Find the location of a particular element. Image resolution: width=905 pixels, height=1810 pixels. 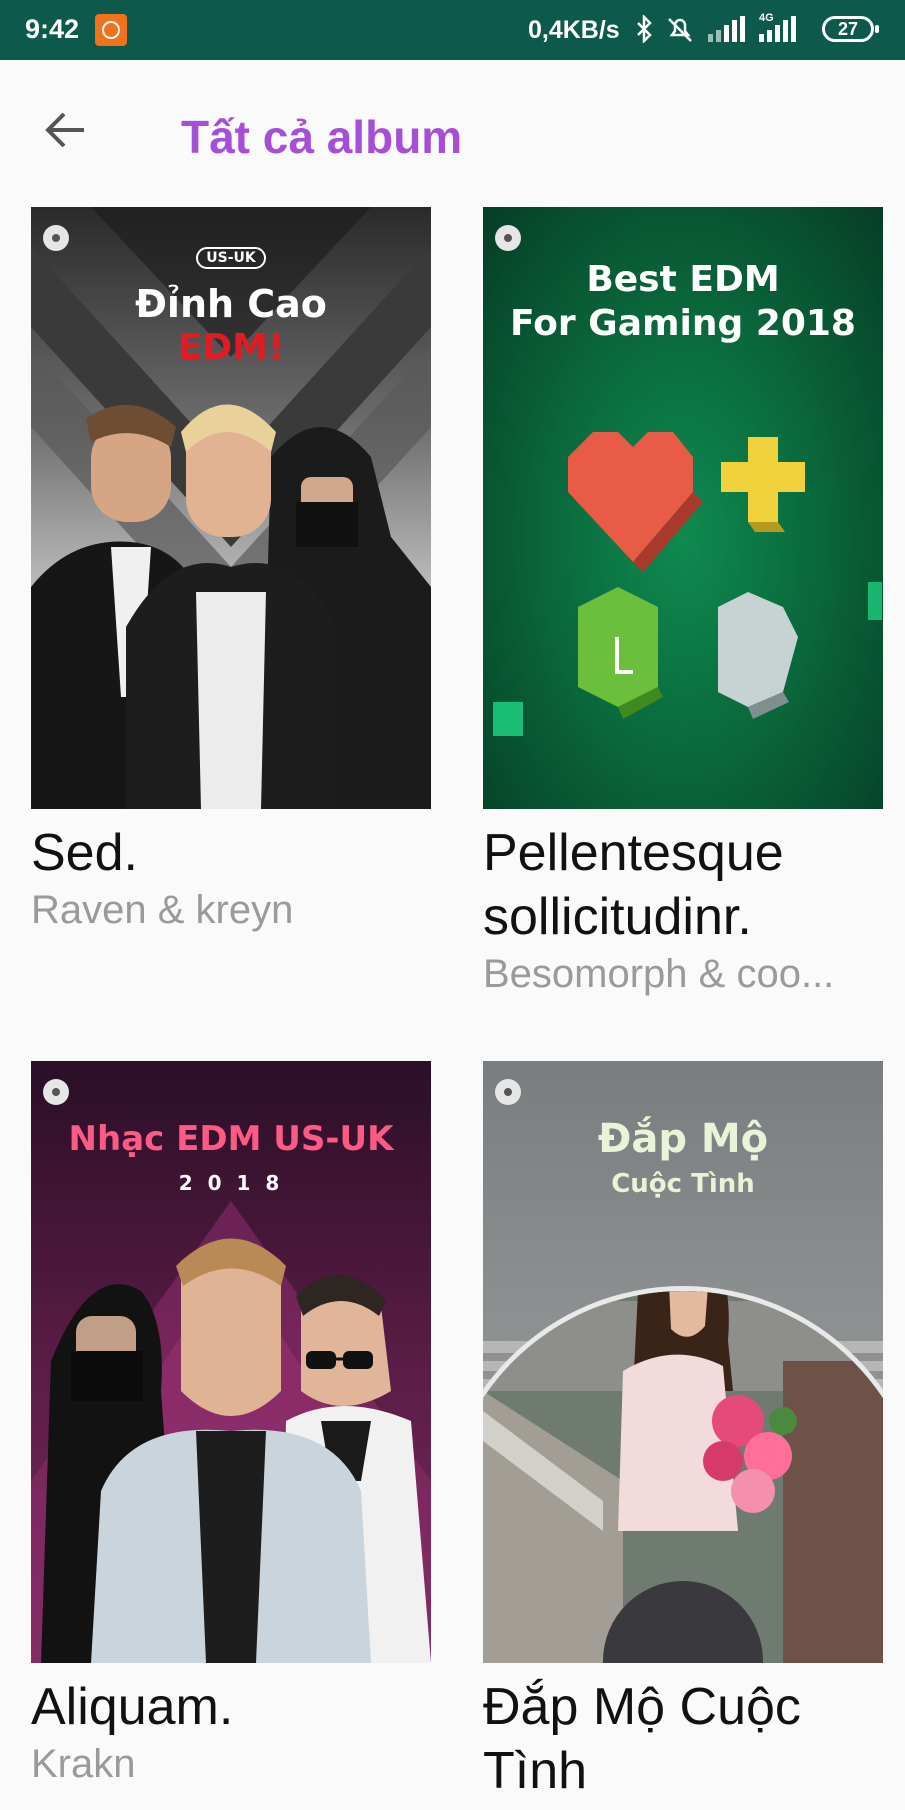

status-bar: 9:42 0,4KB/s 4G 27 is located at coordinates (452, 30).